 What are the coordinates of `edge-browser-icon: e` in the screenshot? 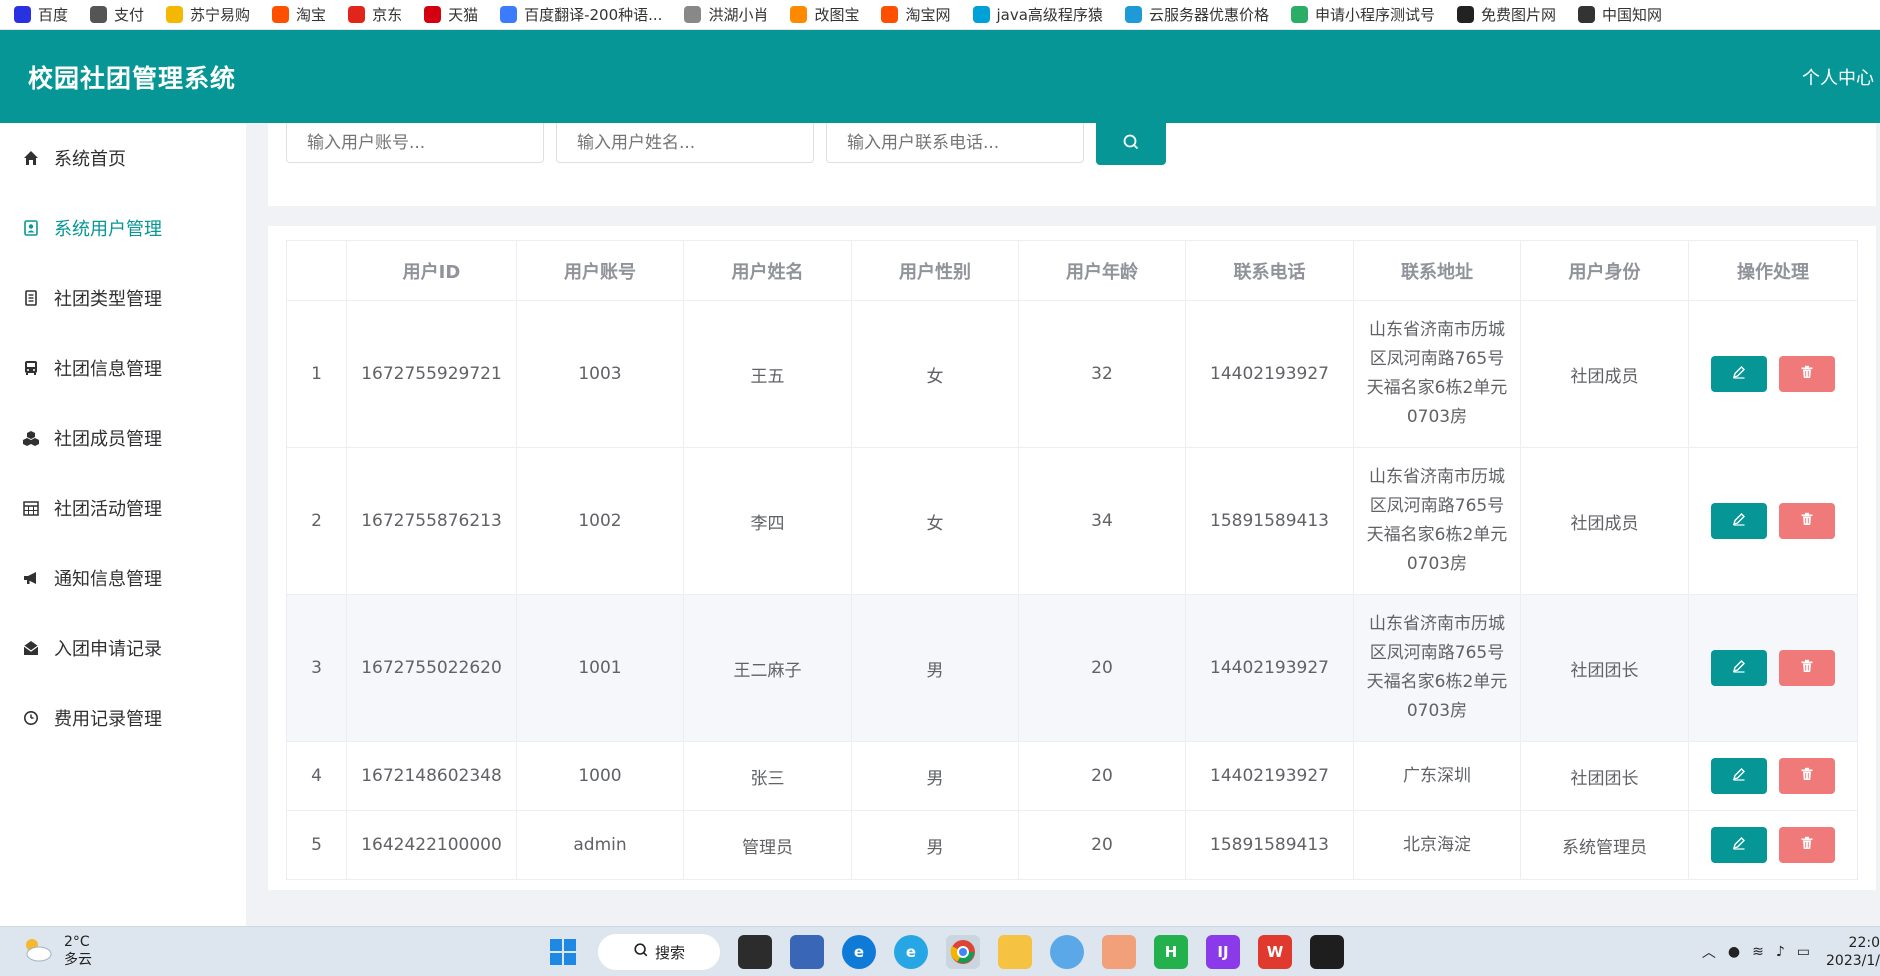 It's located at (859, 952).